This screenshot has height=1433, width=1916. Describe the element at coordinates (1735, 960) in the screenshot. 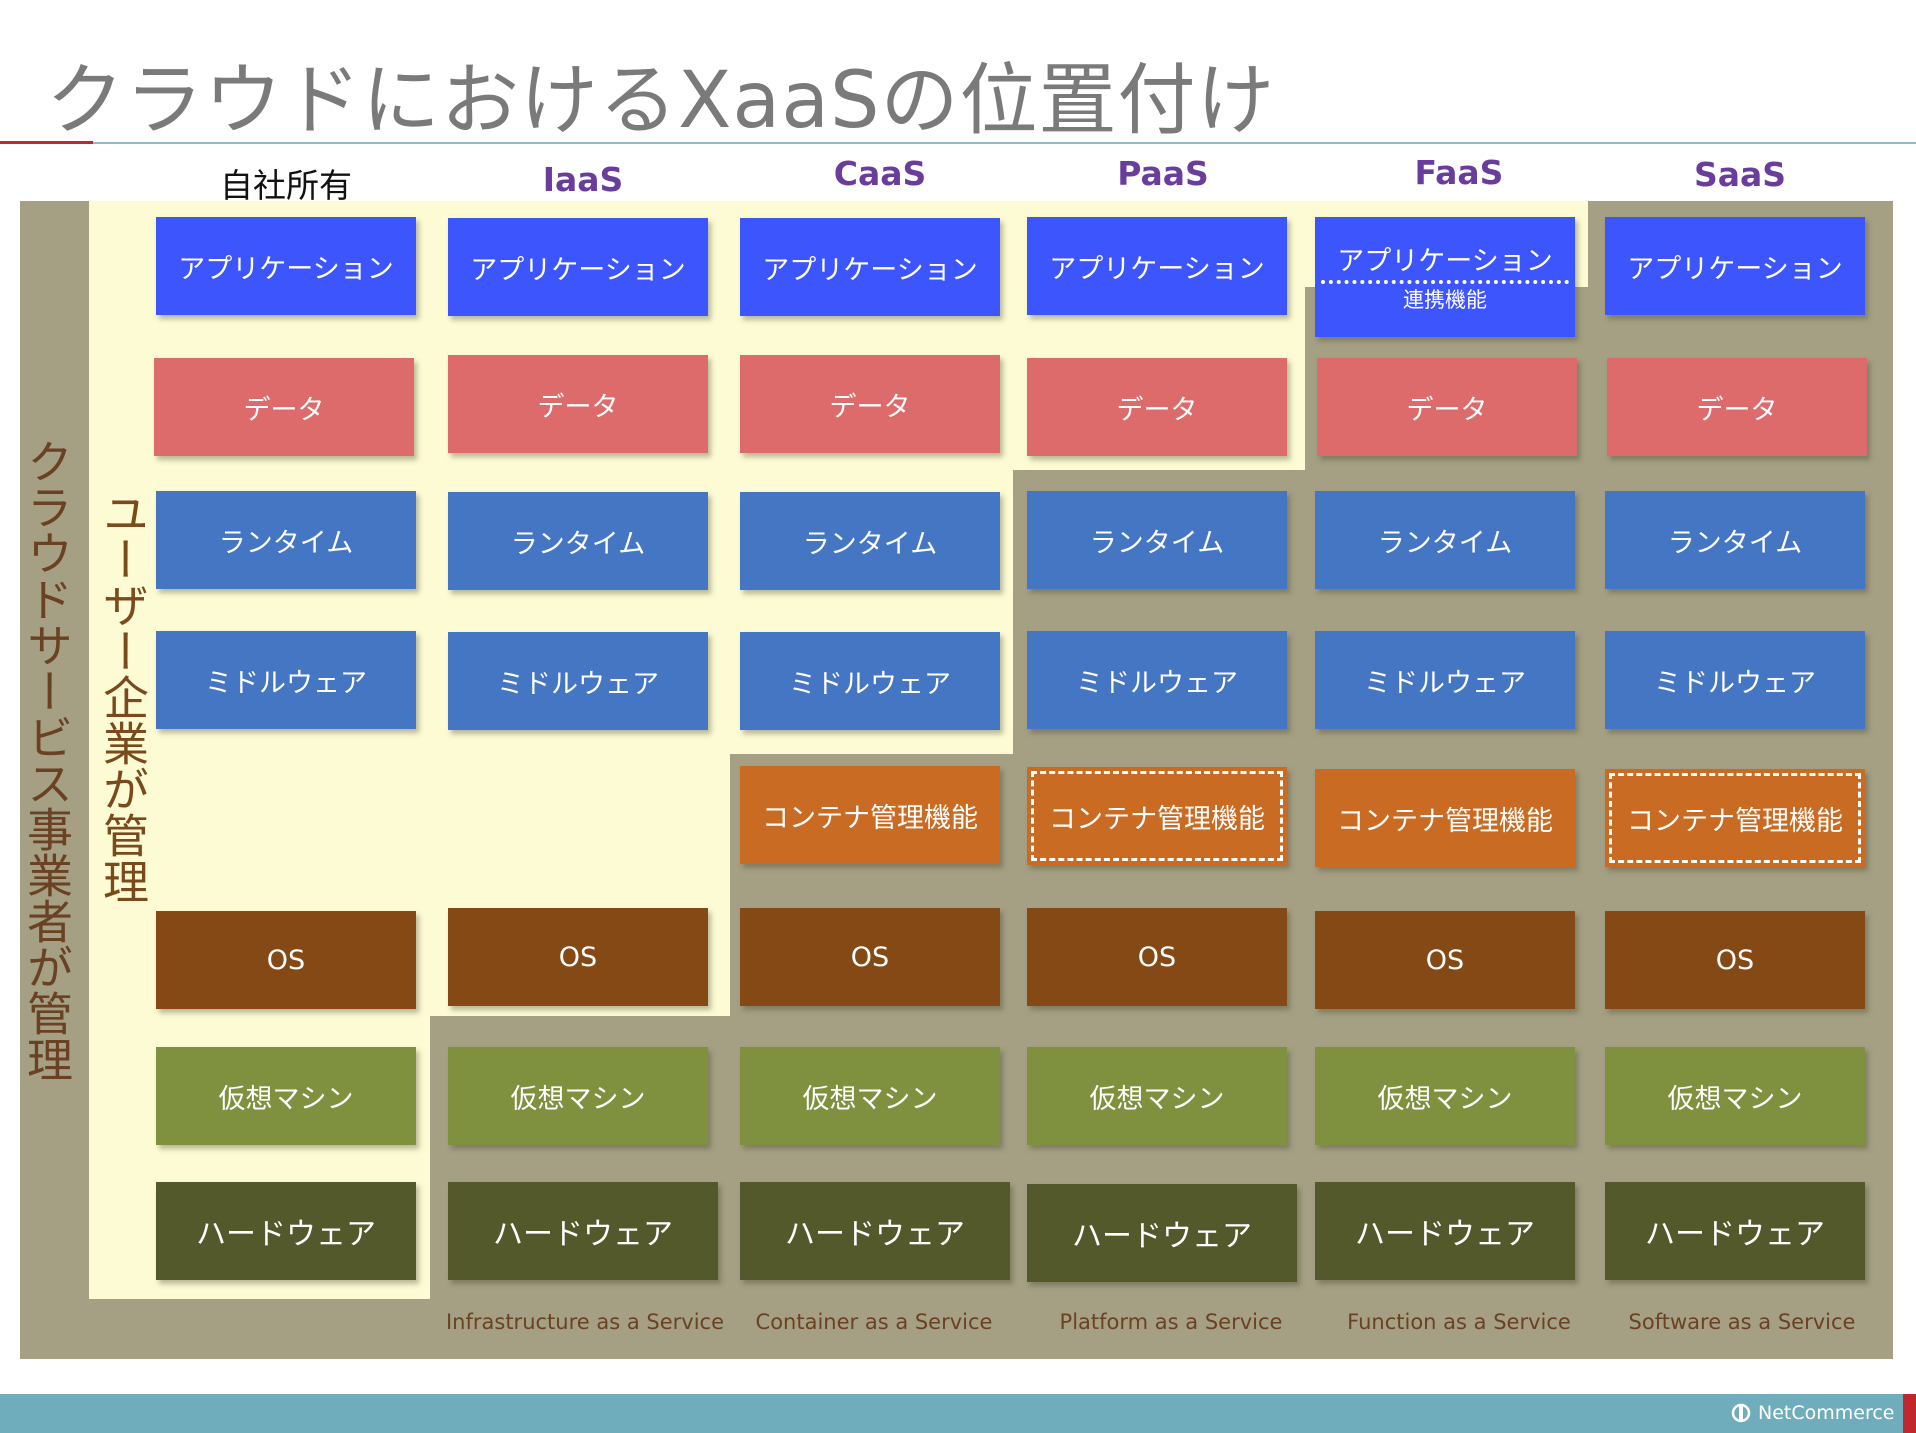

I see `saas-os: OS` at that location.